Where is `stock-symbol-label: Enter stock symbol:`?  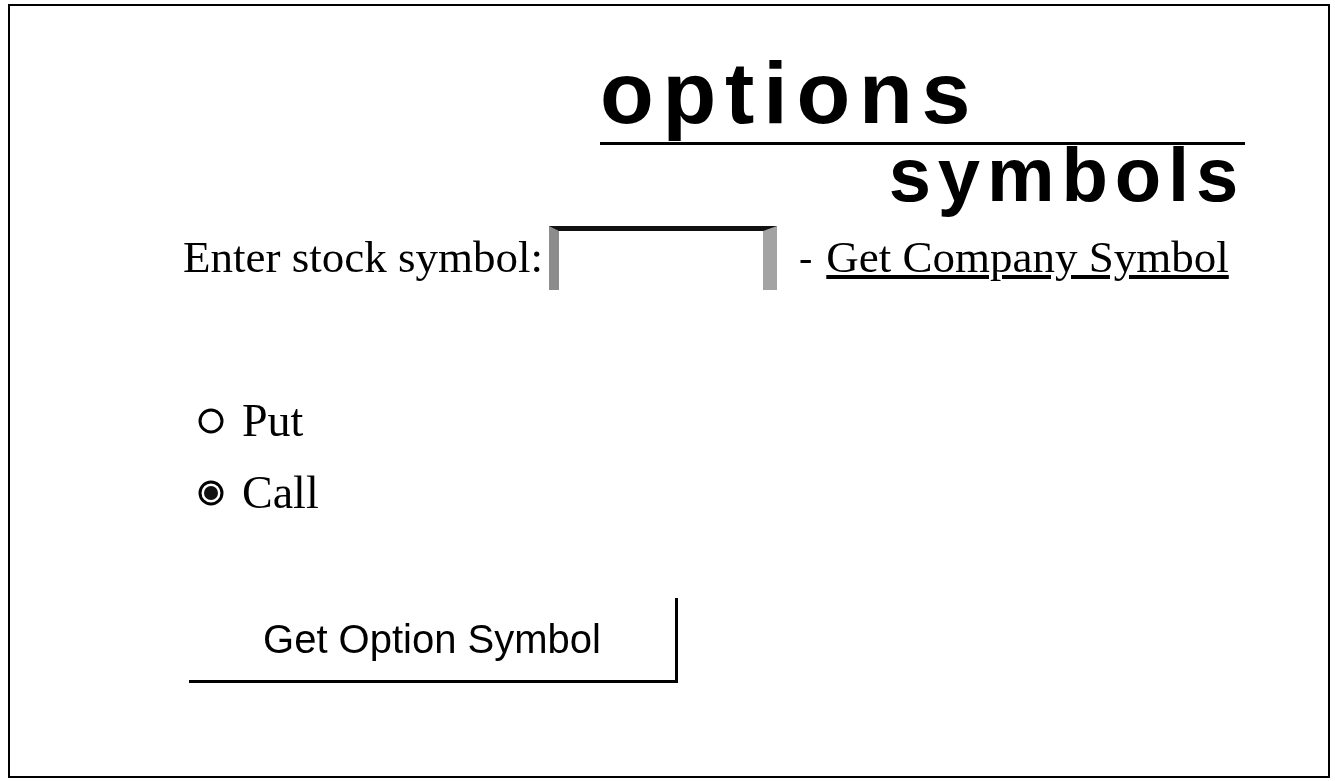 stock-symbol-label: Enter stock symbol: is located at coordinates (363, 258).